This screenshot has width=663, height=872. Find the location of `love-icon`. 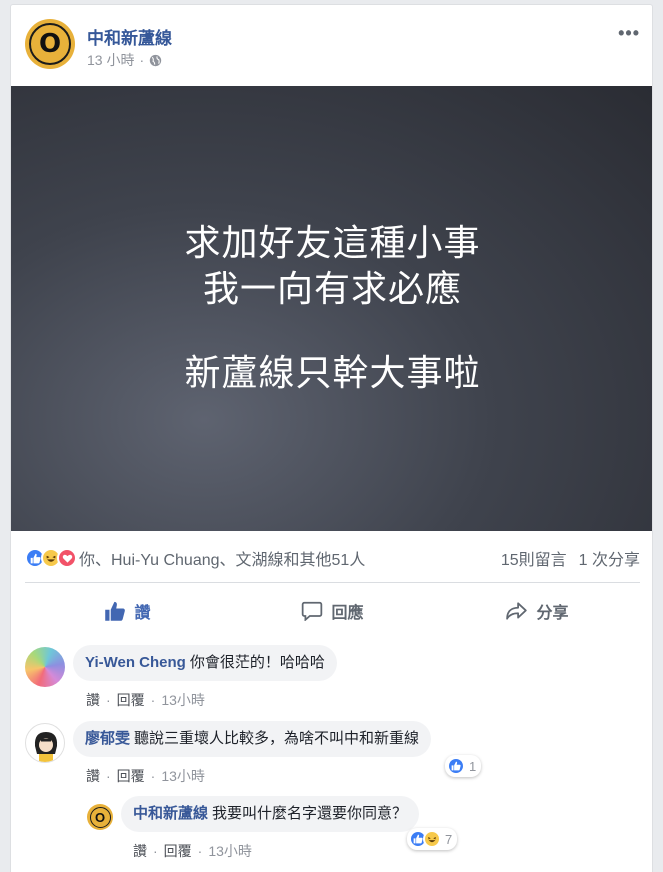

love-icon is located at coordinates (67, 558).